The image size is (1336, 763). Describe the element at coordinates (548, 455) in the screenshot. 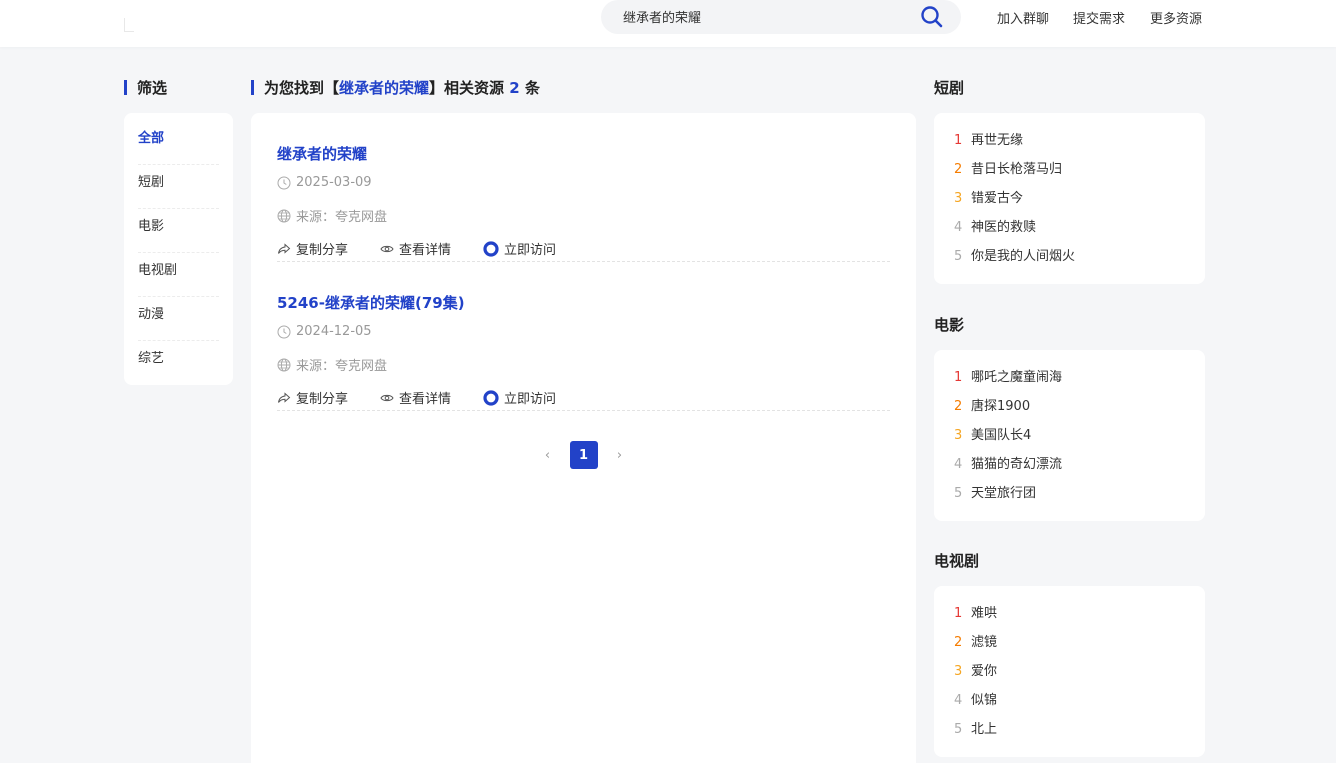

I see `prev-page-button: ‹` at that location.